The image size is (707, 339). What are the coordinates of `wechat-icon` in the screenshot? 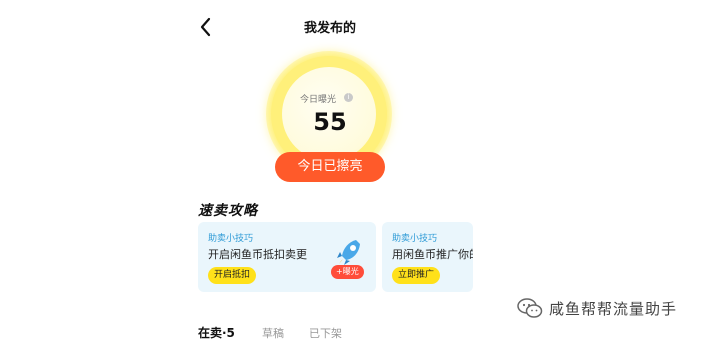 It's located at (530, 308).